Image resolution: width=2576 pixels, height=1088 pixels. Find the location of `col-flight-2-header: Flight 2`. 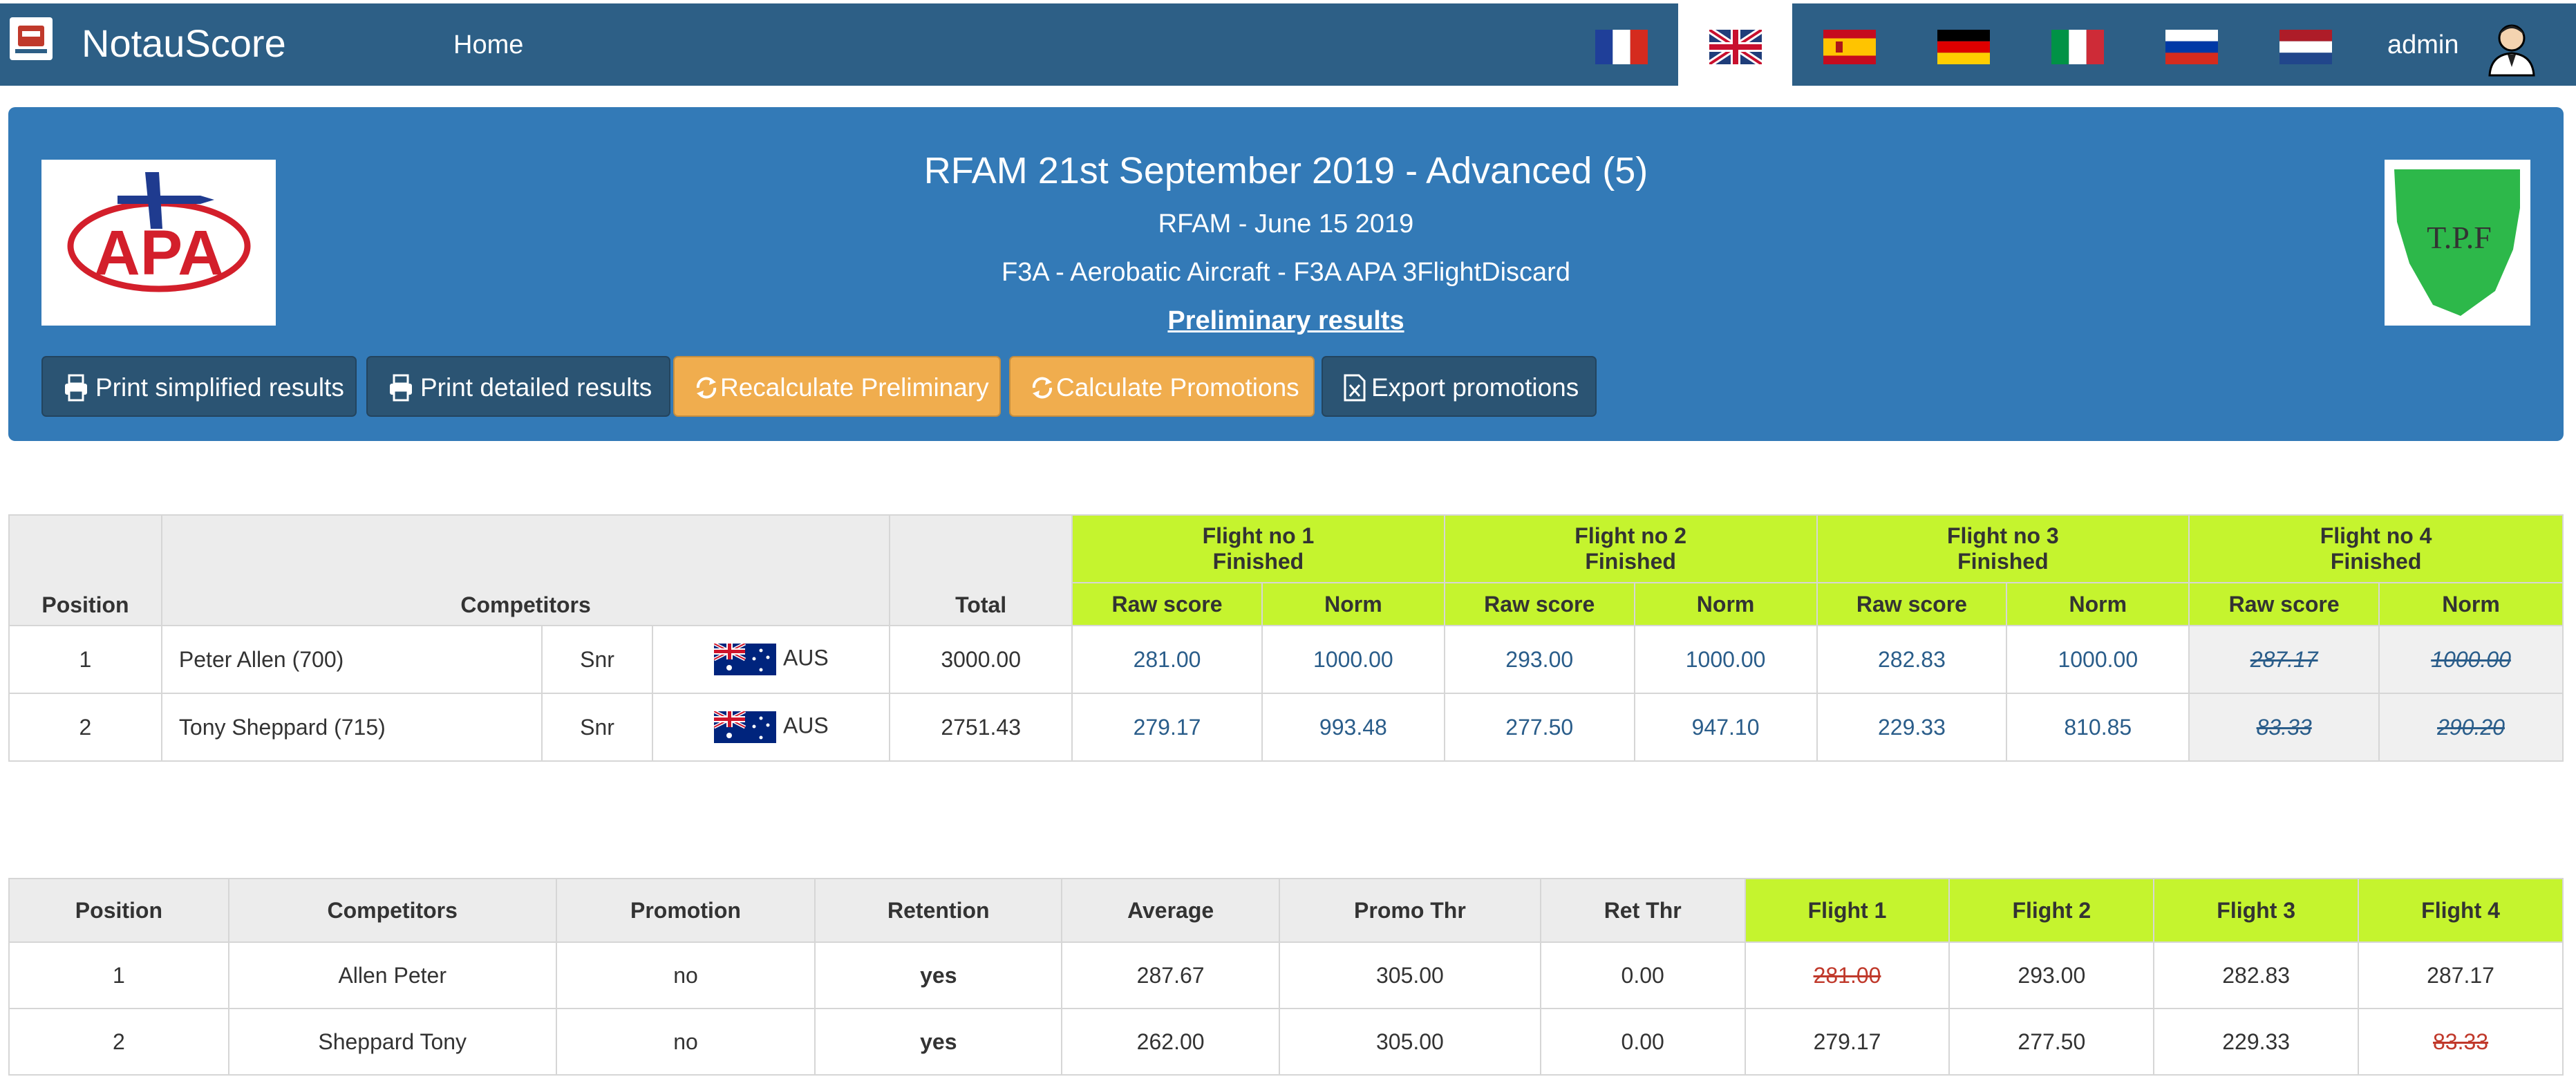

col-flight-2-header: Flight 2 is located at coordinates (2051, 911).